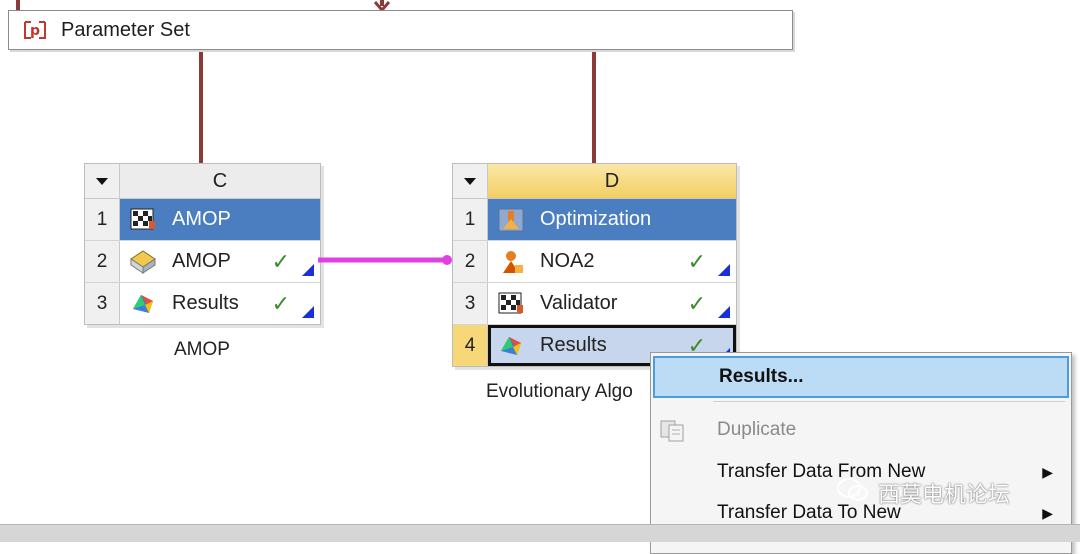 This screenshot has width=1080, height=554. I want to click on system-d-row-2: 2 NOA2 ✓, so click(594, 262).